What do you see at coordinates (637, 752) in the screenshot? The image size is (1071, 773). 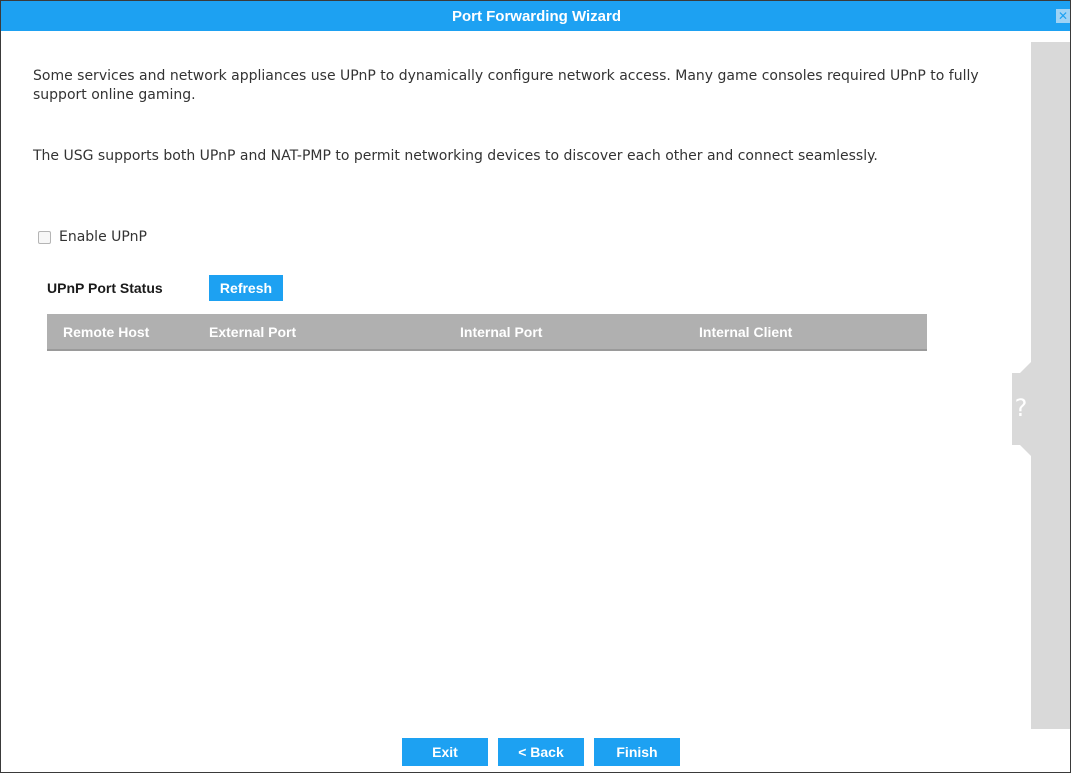 I see `finish-button: Finish` at bounding box center [637, 752].